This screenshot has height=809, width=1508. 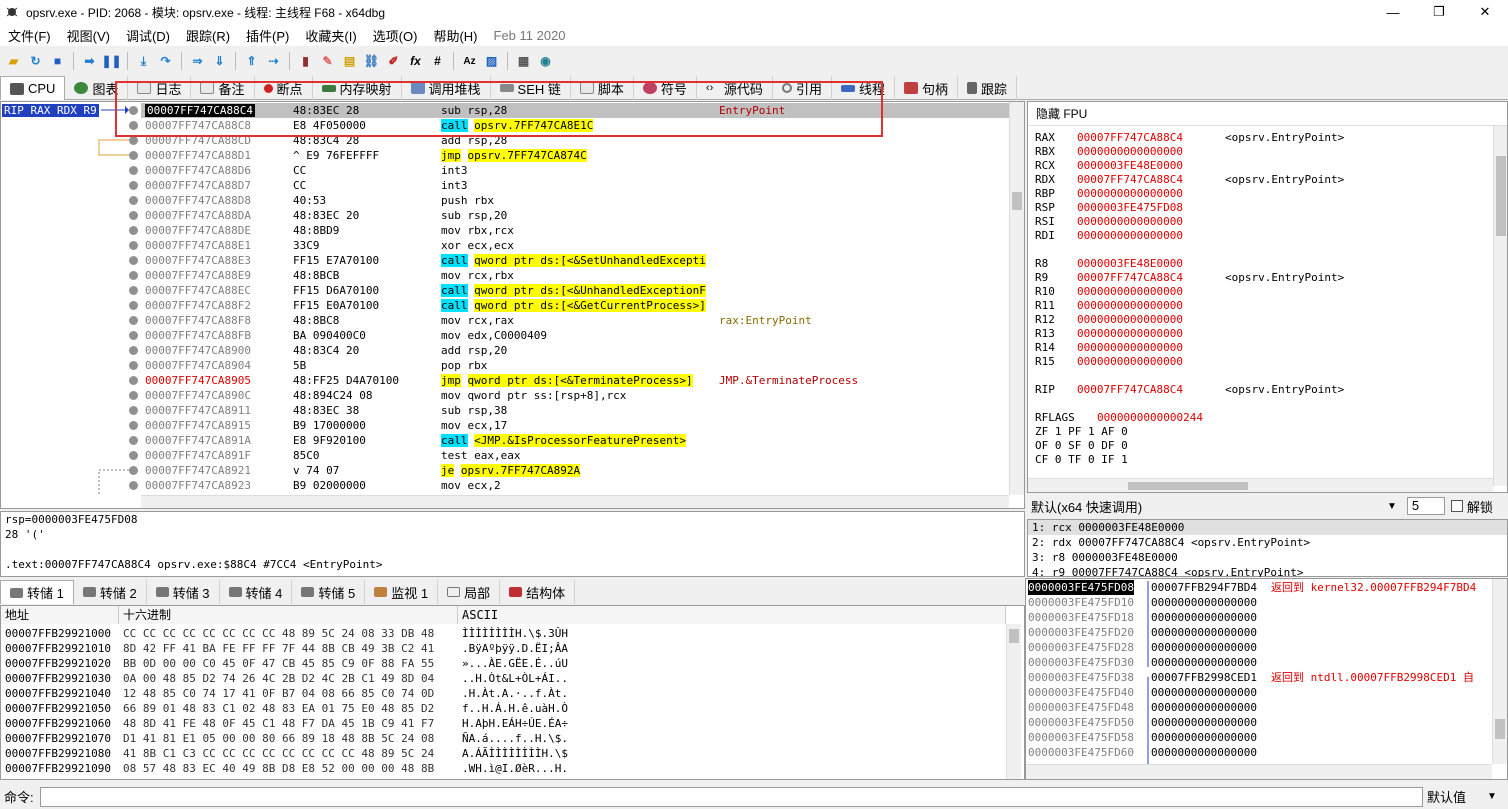 What do you see at coordinates (1261, 617) in the screenshot?
I see `stack-row: 0000003FE475FD18 0000000000000000` at bounding box center [1261, 617].